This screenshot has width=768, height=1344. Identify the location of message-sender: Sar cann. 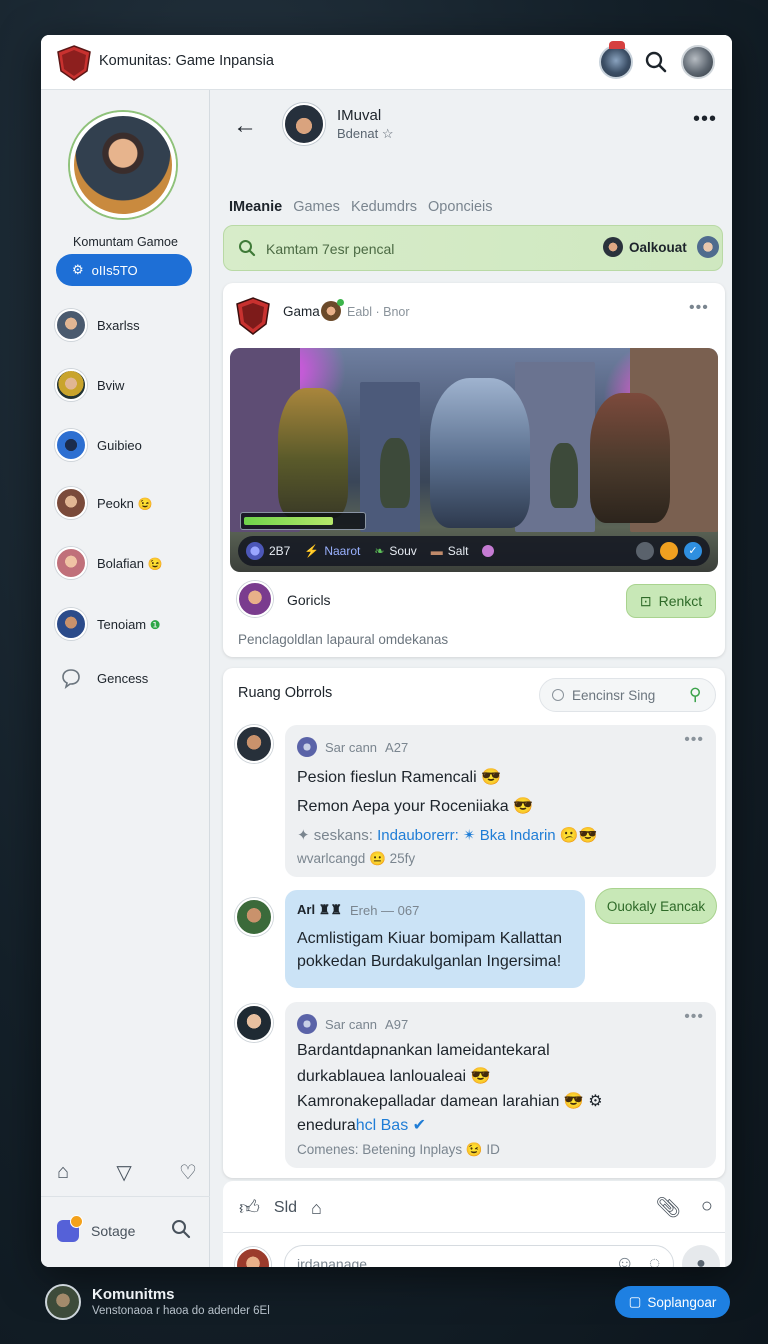
(351, 747).